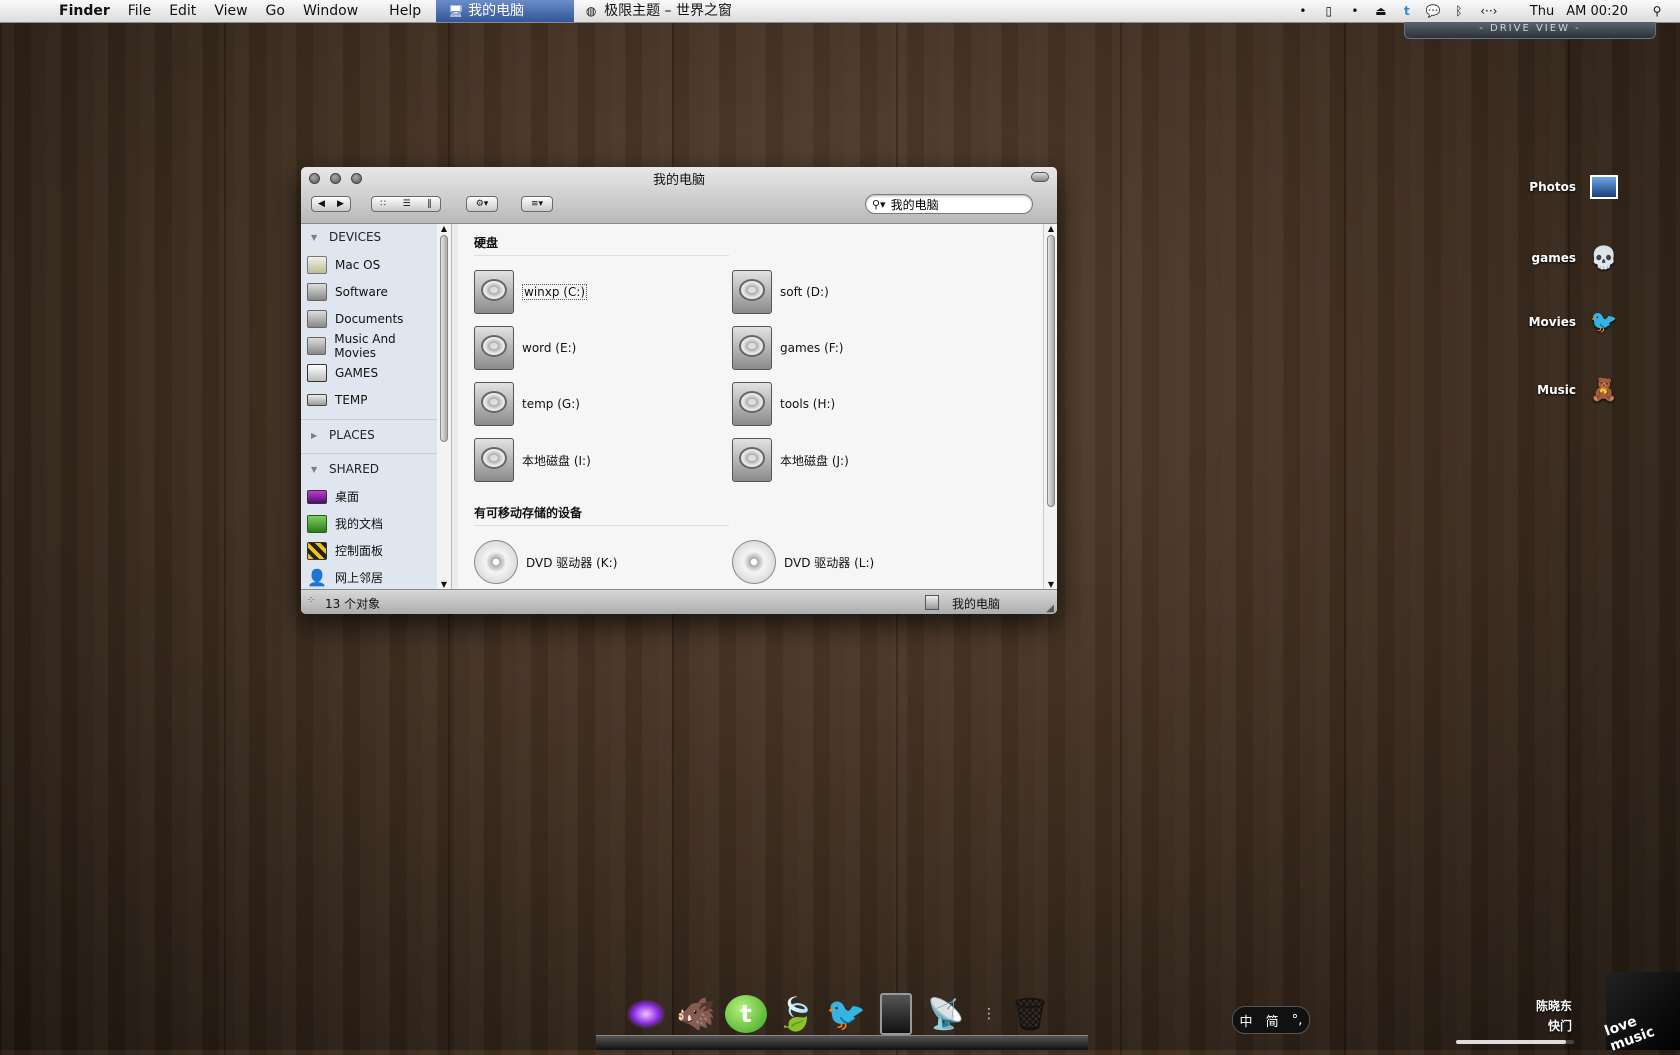  I want to click on menu-go: Go, so click(275, 11).